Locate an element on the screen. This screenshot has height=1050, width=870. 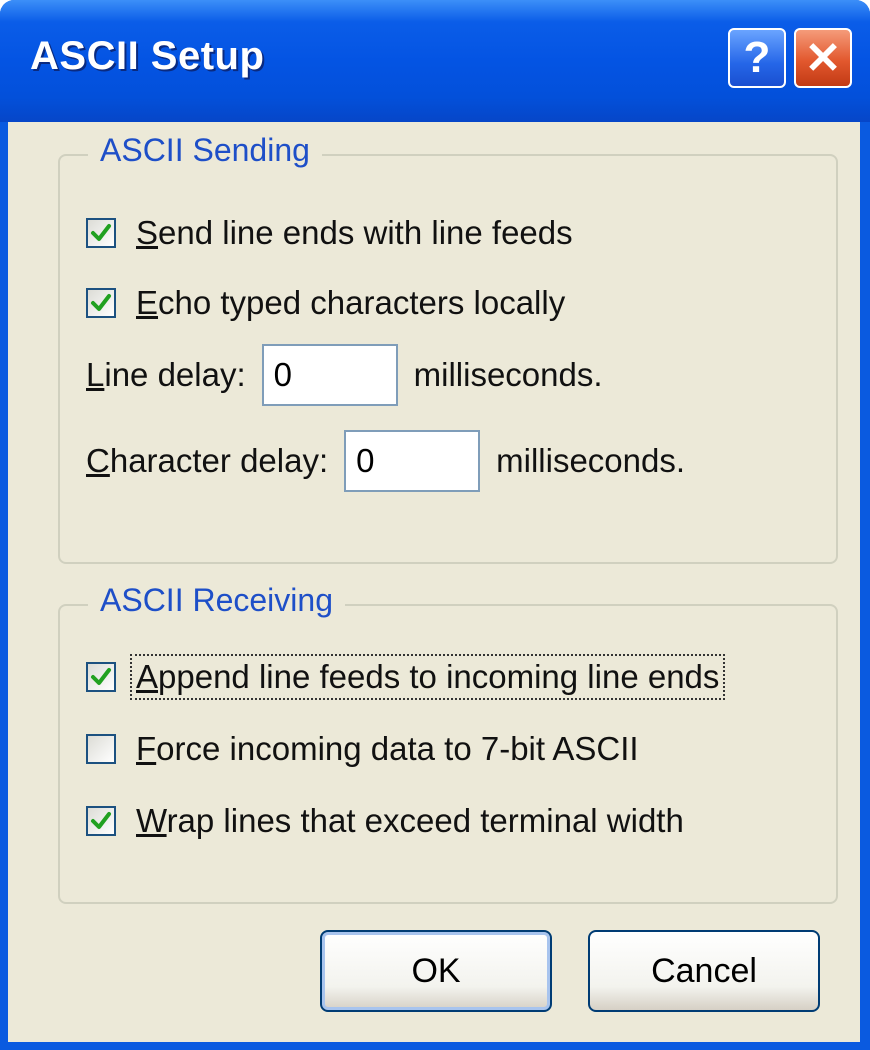
append-line-feeds-text: ppend line feeds to incoming line ends is located at coordinates (439, 676).